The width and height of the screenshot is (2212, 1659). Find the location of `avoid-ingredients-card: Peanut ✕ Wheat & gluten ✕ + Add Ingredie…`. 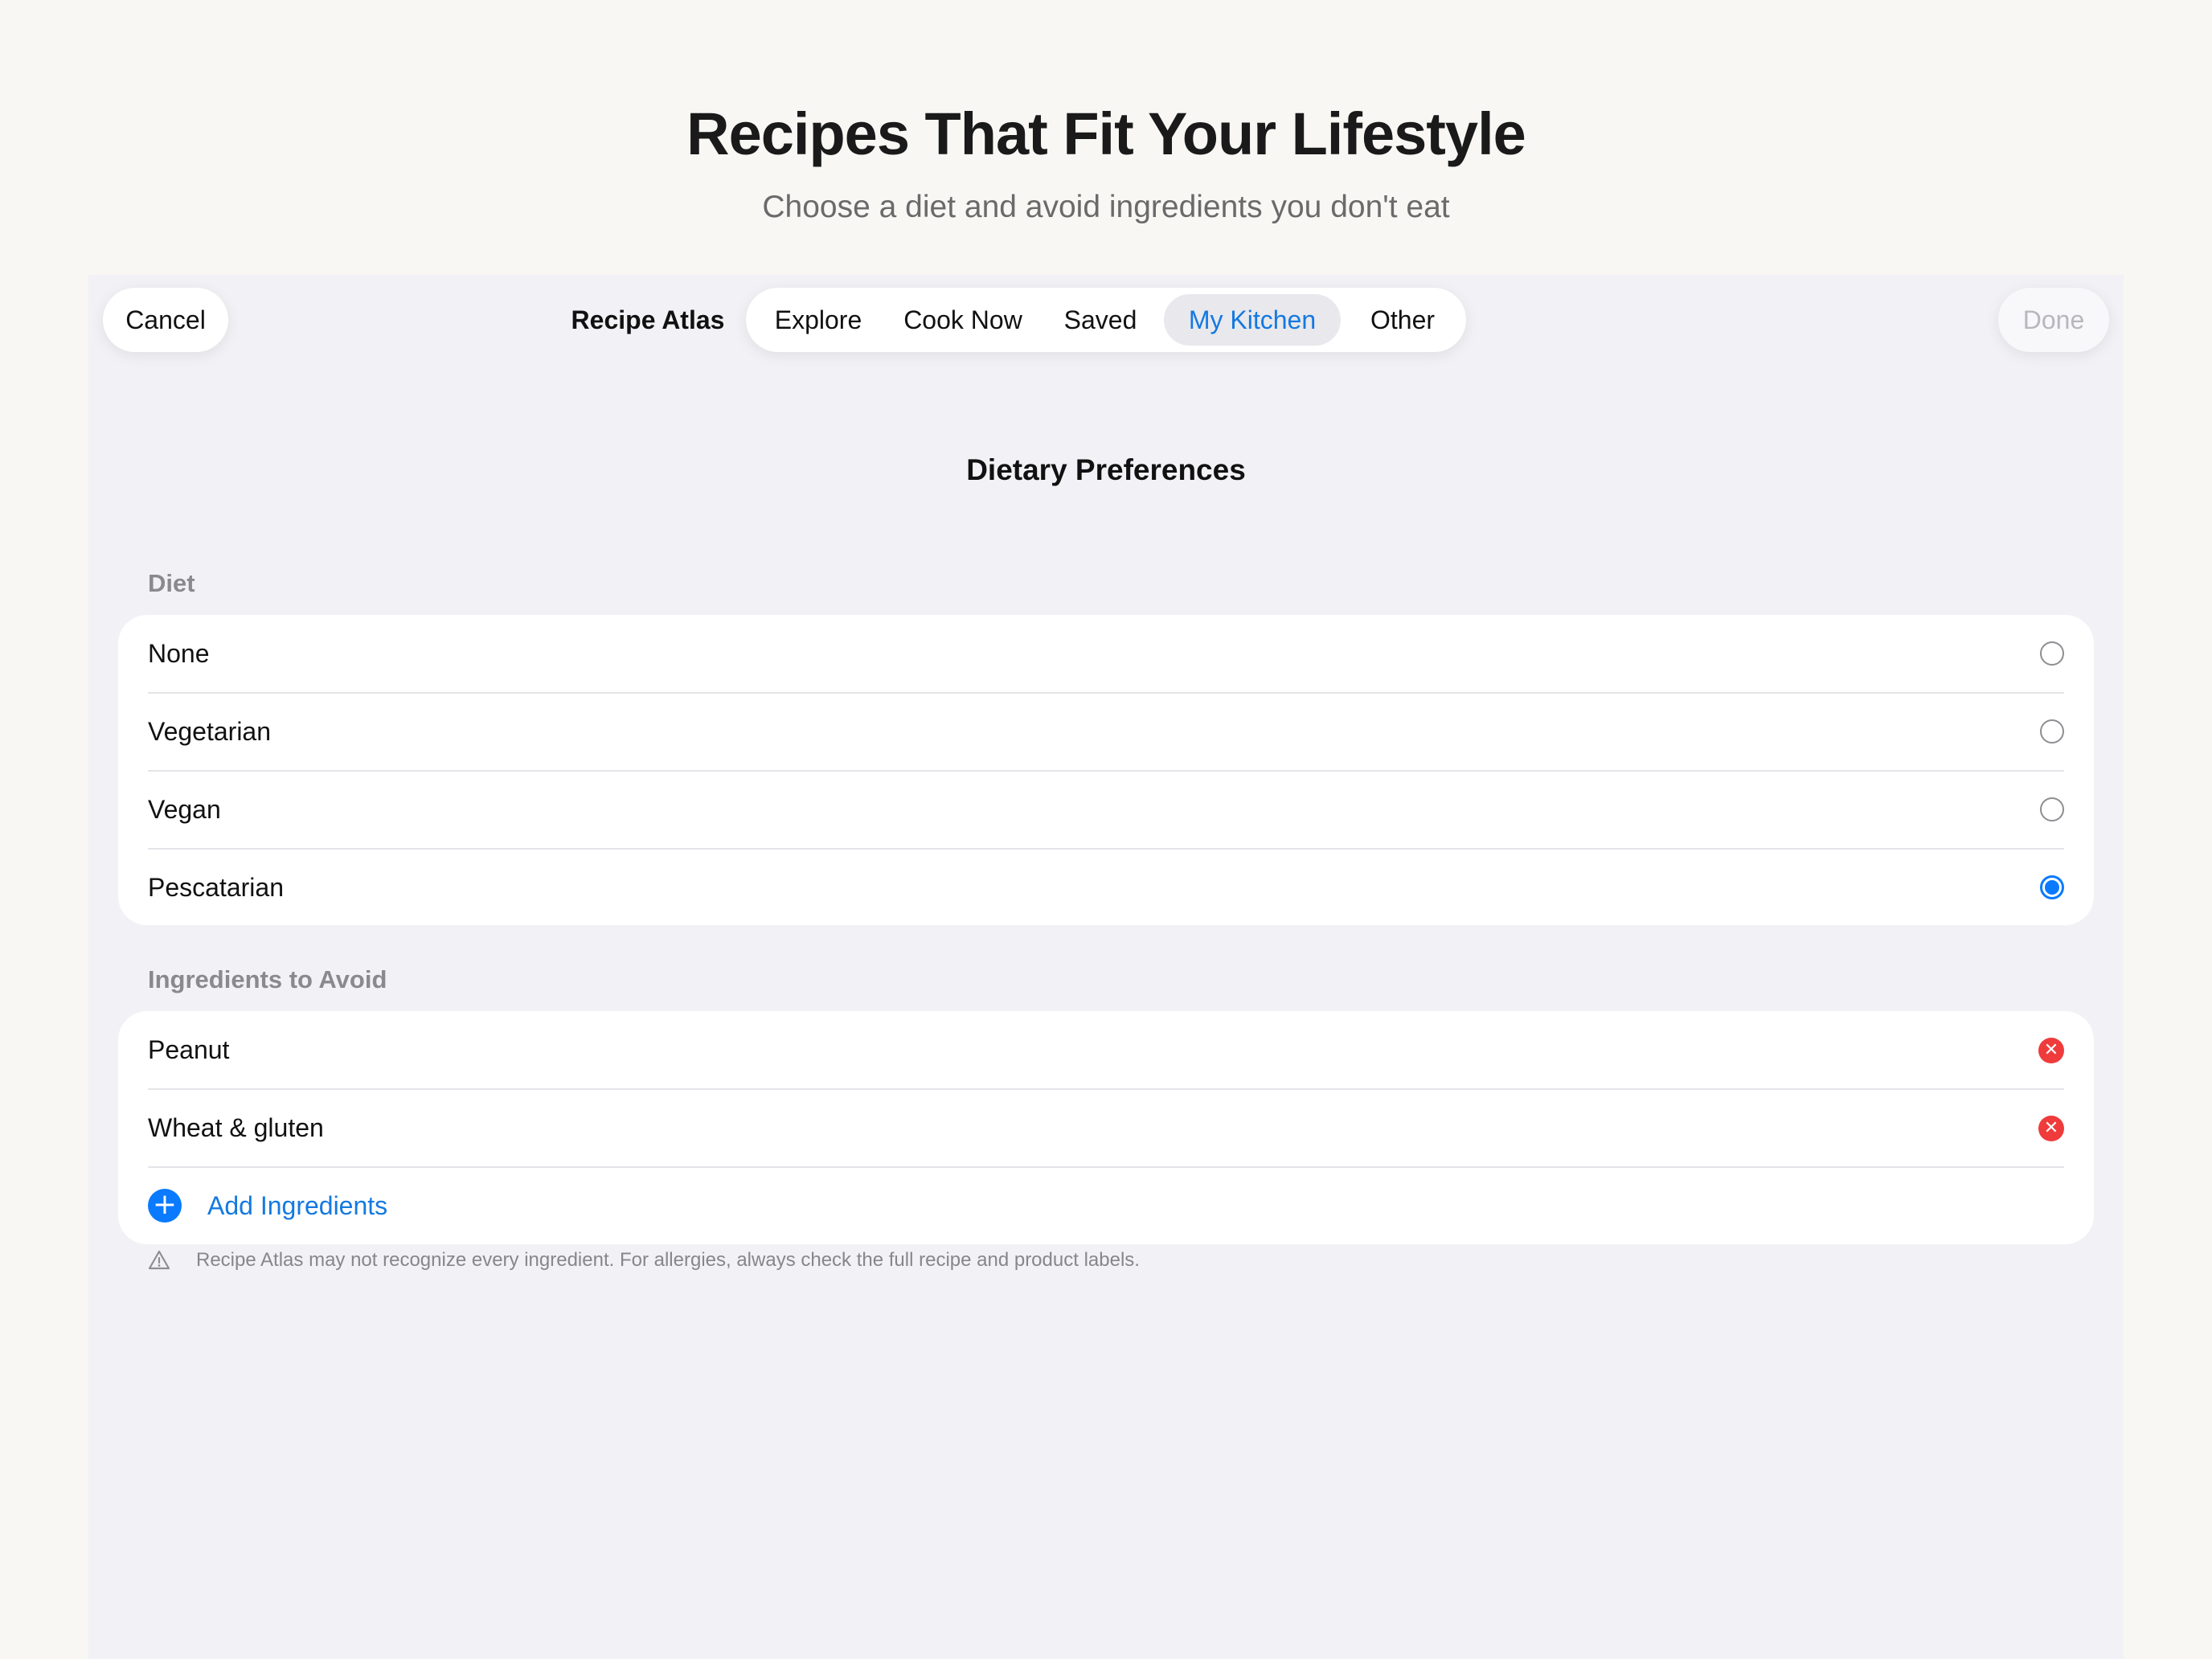

avoid-ingredients-card: Peanut ✕ Wheat & gluten ✕ + Add Ingredie… is located at coordinates (1106, 1127).